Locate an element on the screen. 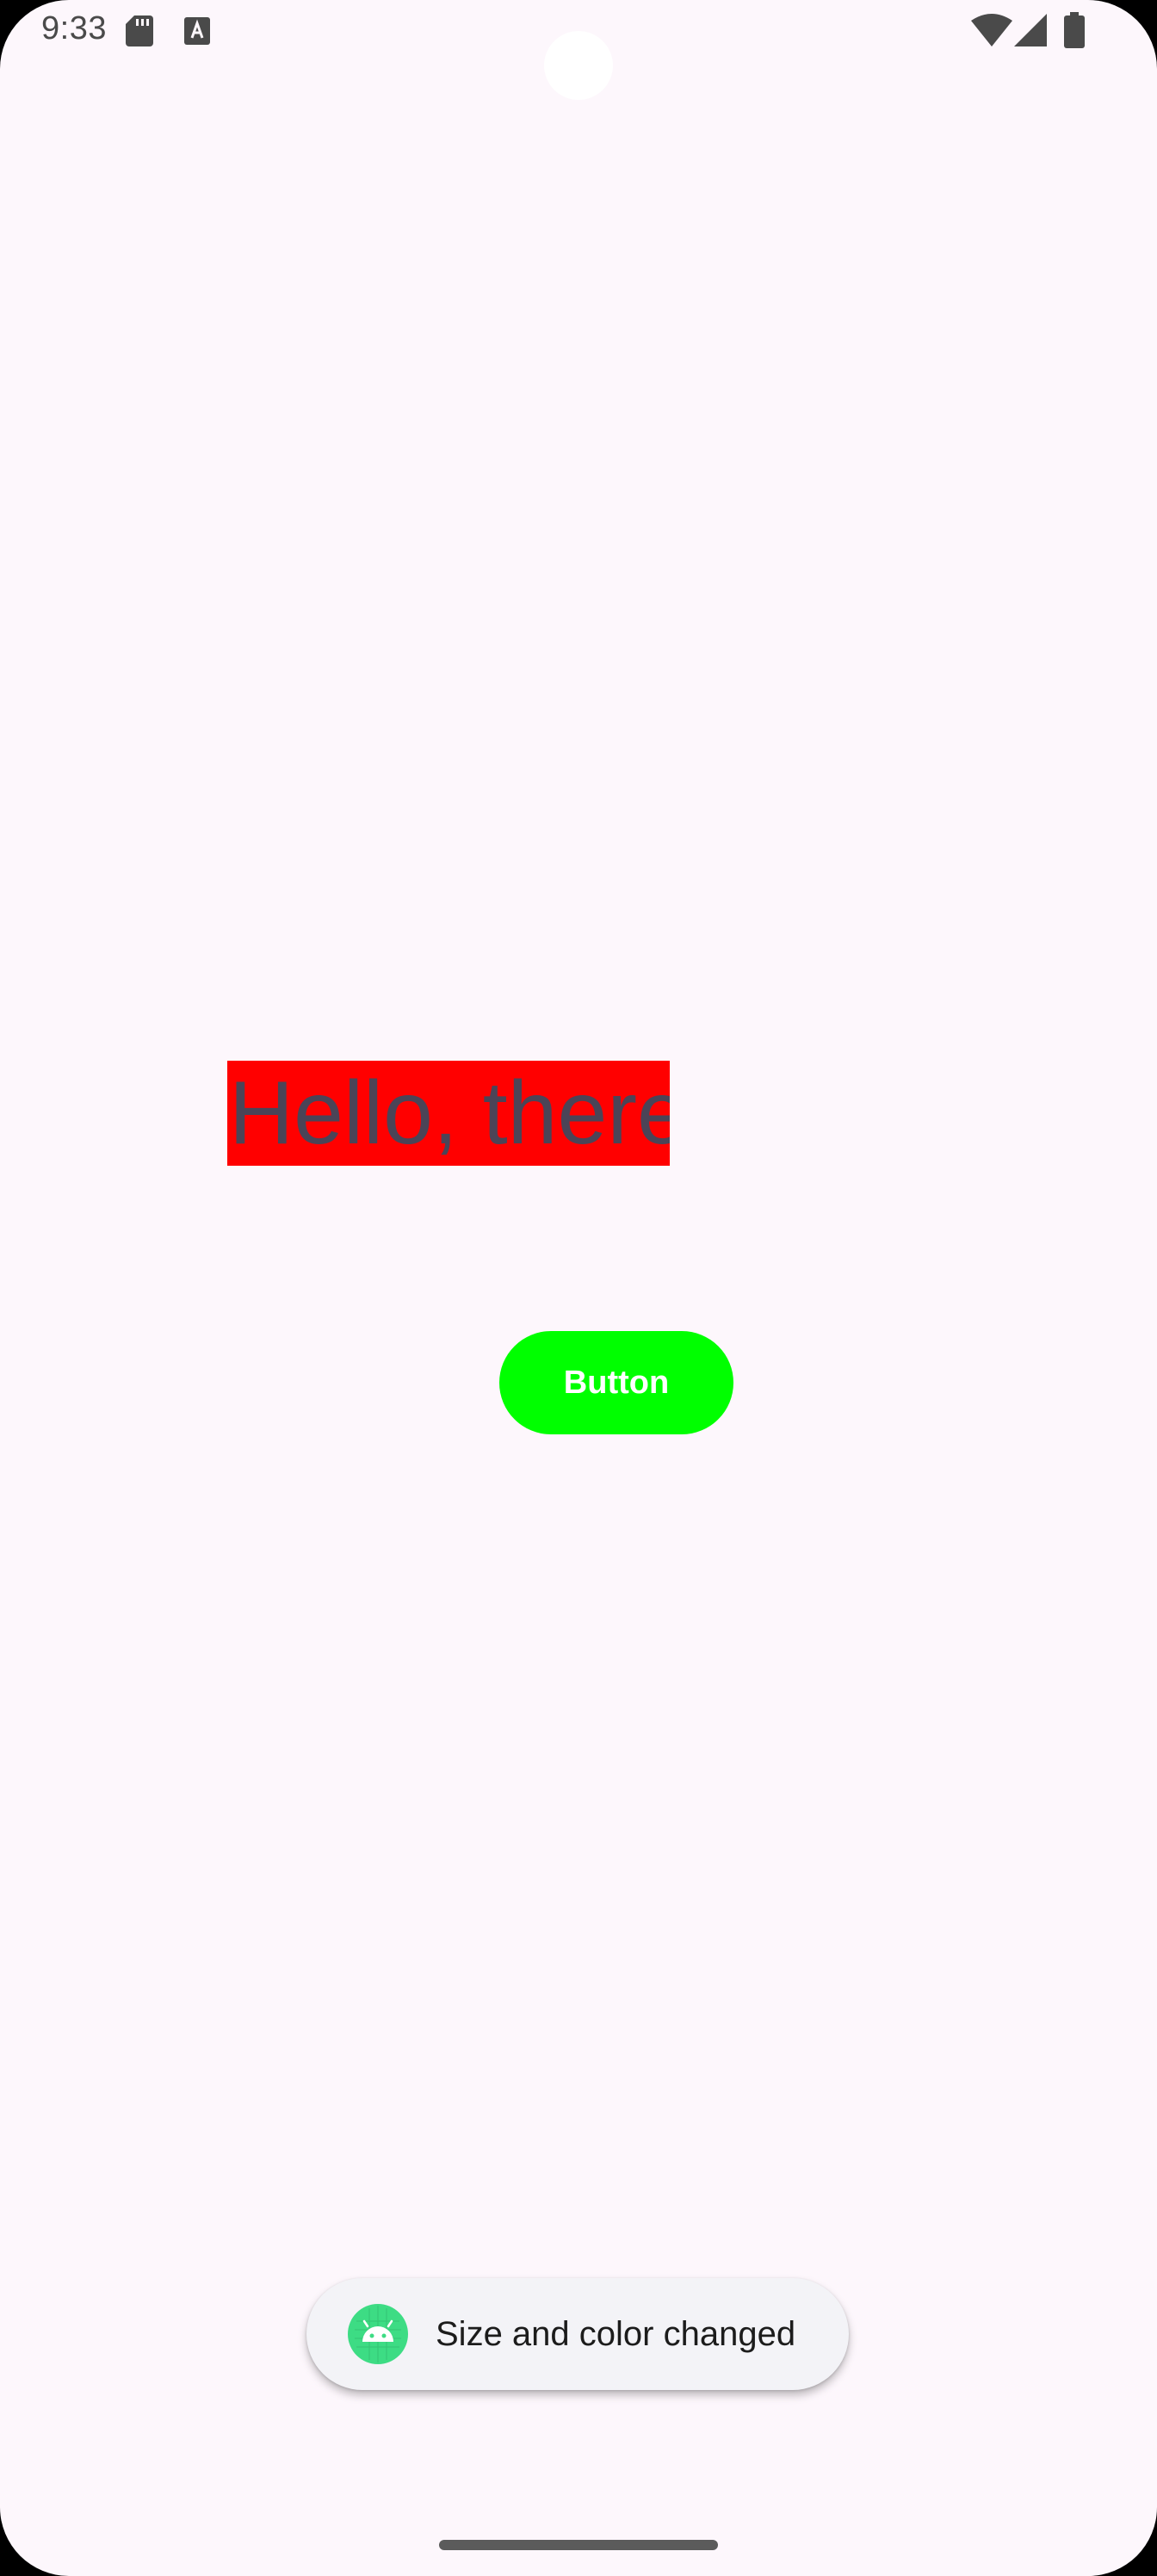 This screenshot has height=2576, width=1157. camera-cutout is located at coordinates (579, 65).